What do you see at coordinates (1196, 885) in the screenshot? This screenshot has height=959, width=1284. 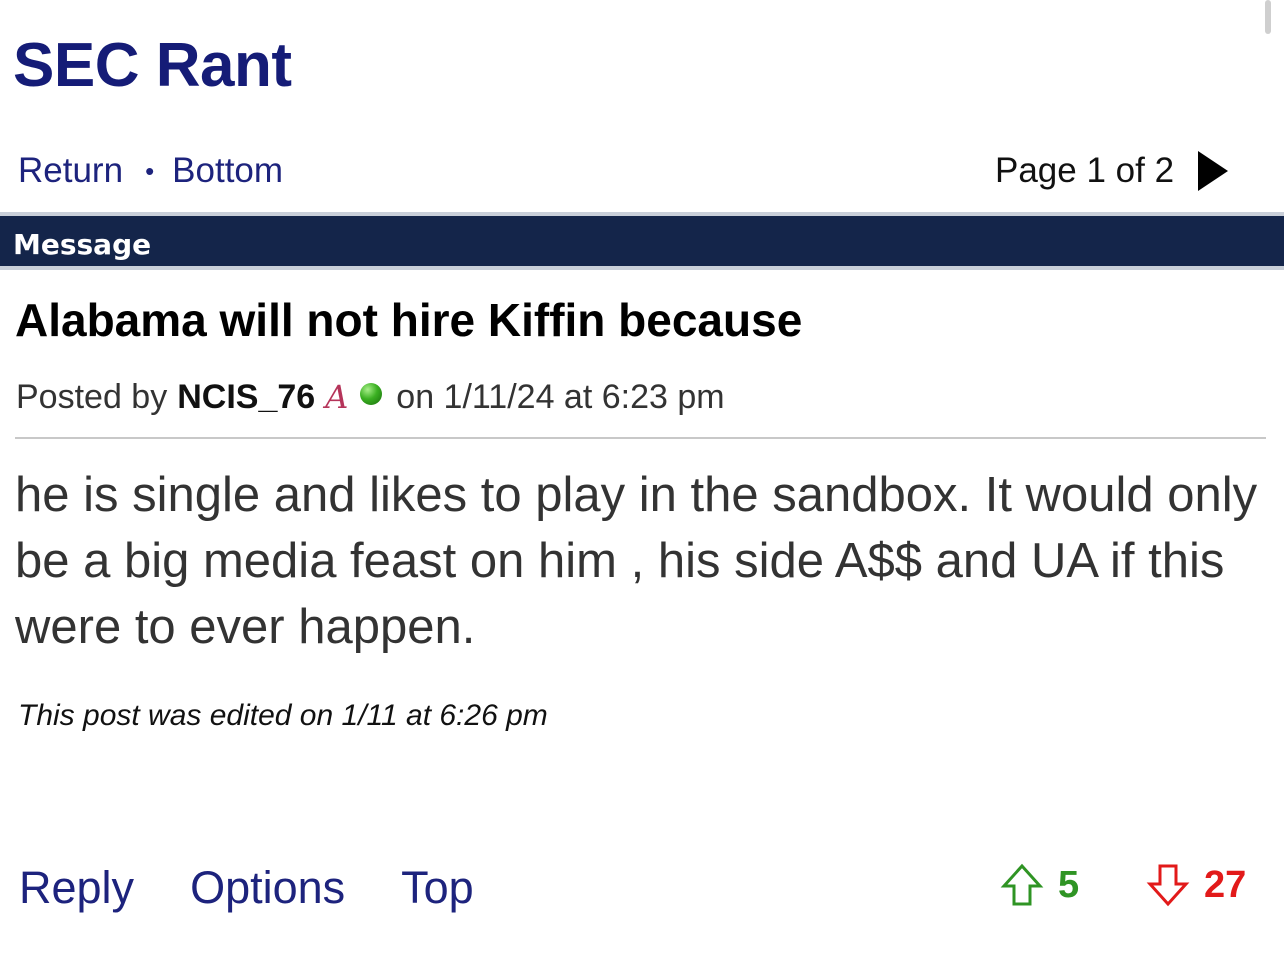 I see `downvote-button: 27` at bounding box center [1196, 885].